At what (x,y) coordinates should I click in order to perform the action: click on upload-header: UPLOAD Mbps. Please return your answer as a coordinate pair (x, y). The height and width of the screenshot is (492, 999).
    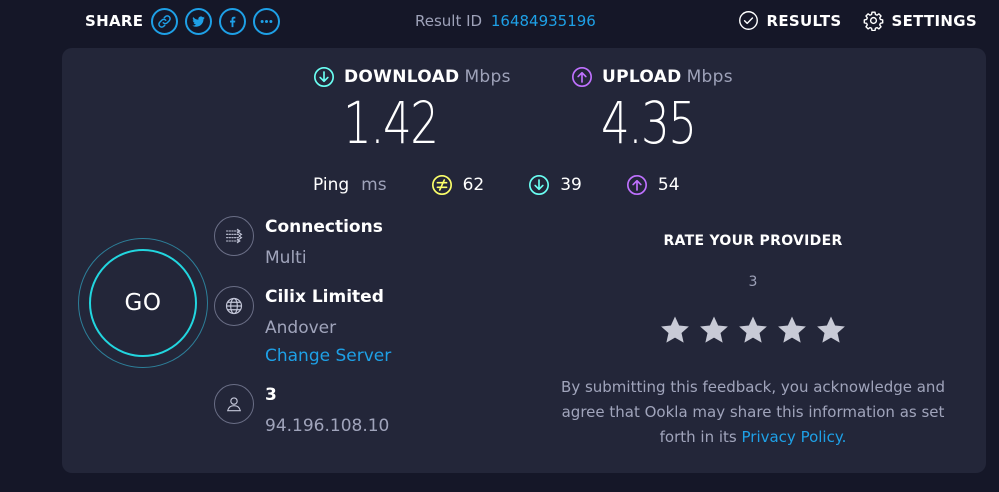
    Looking at the image, I should click on (652, 77).